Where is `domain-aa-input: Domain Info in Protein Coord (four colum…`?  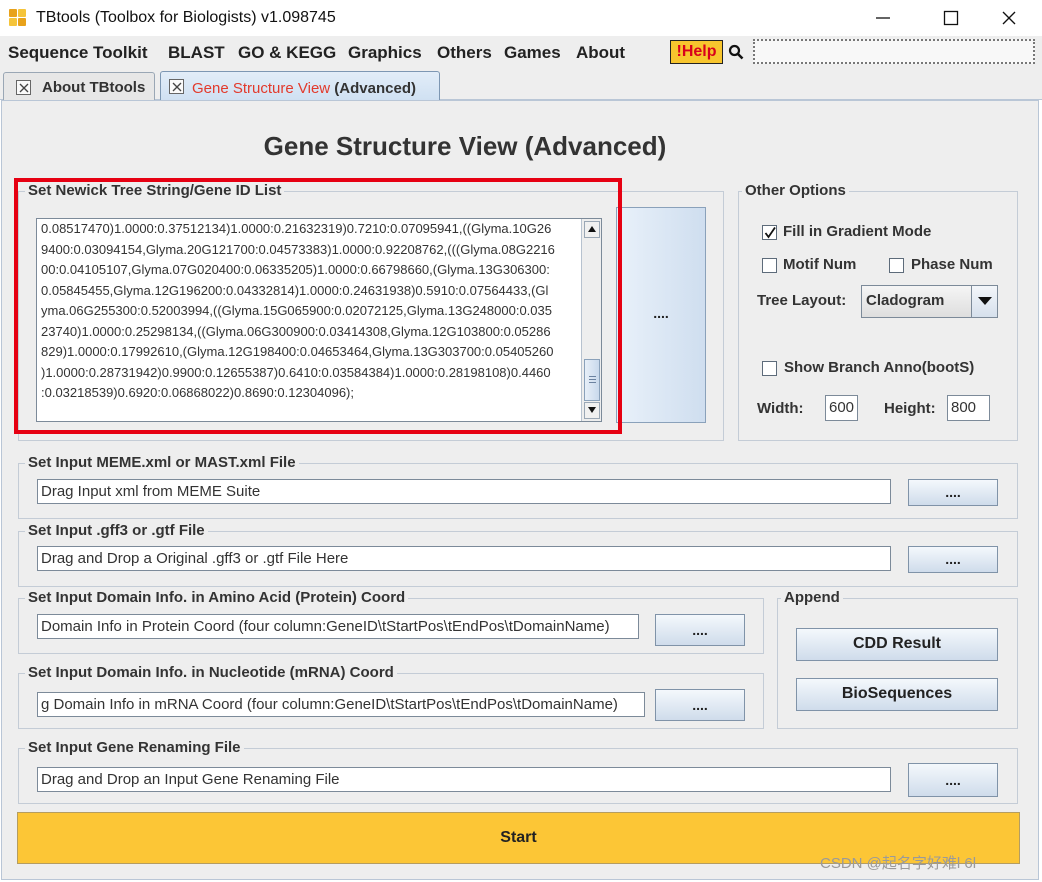 domain-aa-input: Domain Info in Protein Coord (four colum… is located at coordinates (338, 626).